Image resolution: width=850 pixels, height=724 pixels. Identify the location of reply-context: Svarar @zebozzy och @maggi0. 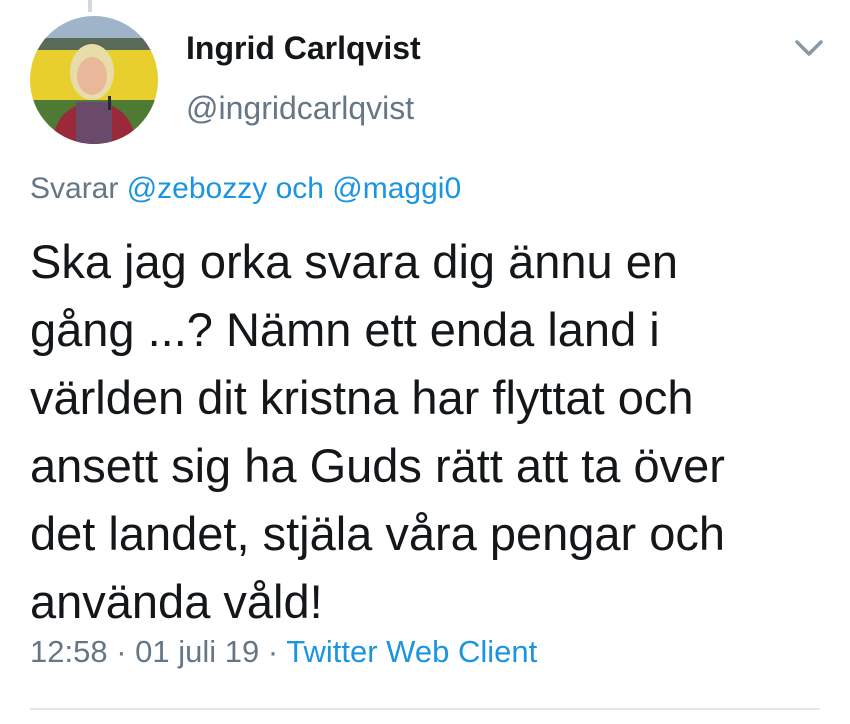
(245, 189).